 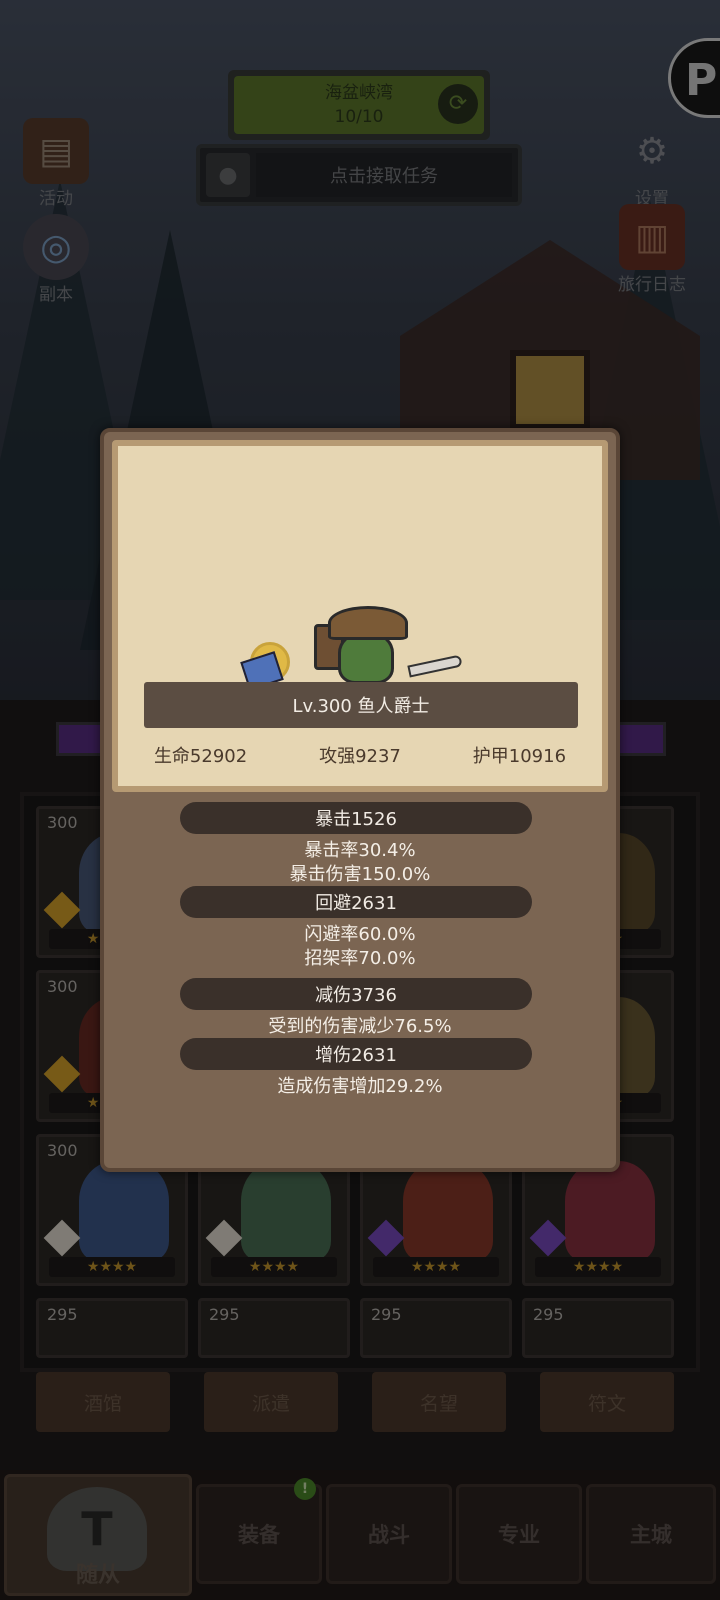 What do you see at coordinates (361, 705) in the screenshot?
I see `hero-name: Lv.300 鱼人爵士` at bounding box center [361, 705].